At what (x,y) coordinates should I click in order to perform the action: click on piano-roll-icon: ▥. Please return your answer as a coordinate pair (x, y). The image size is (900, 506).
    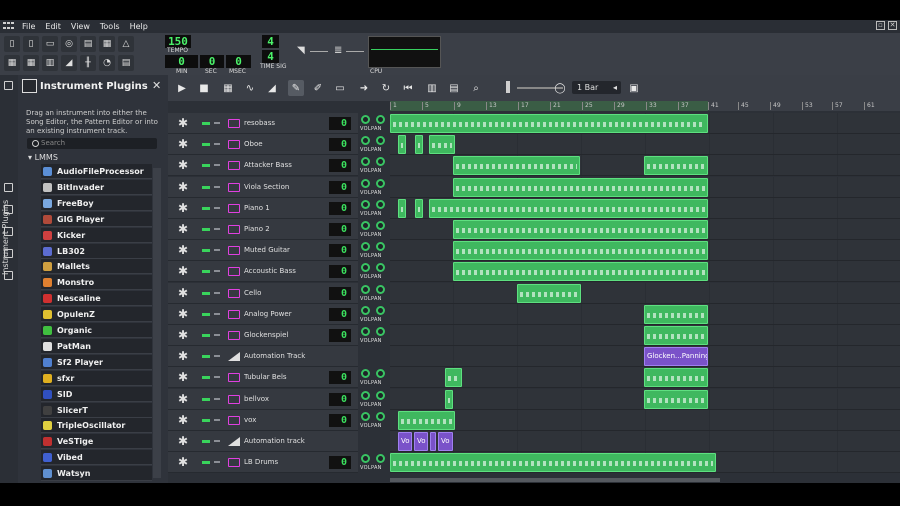
    Looking at the image, I should click on (50, 63).